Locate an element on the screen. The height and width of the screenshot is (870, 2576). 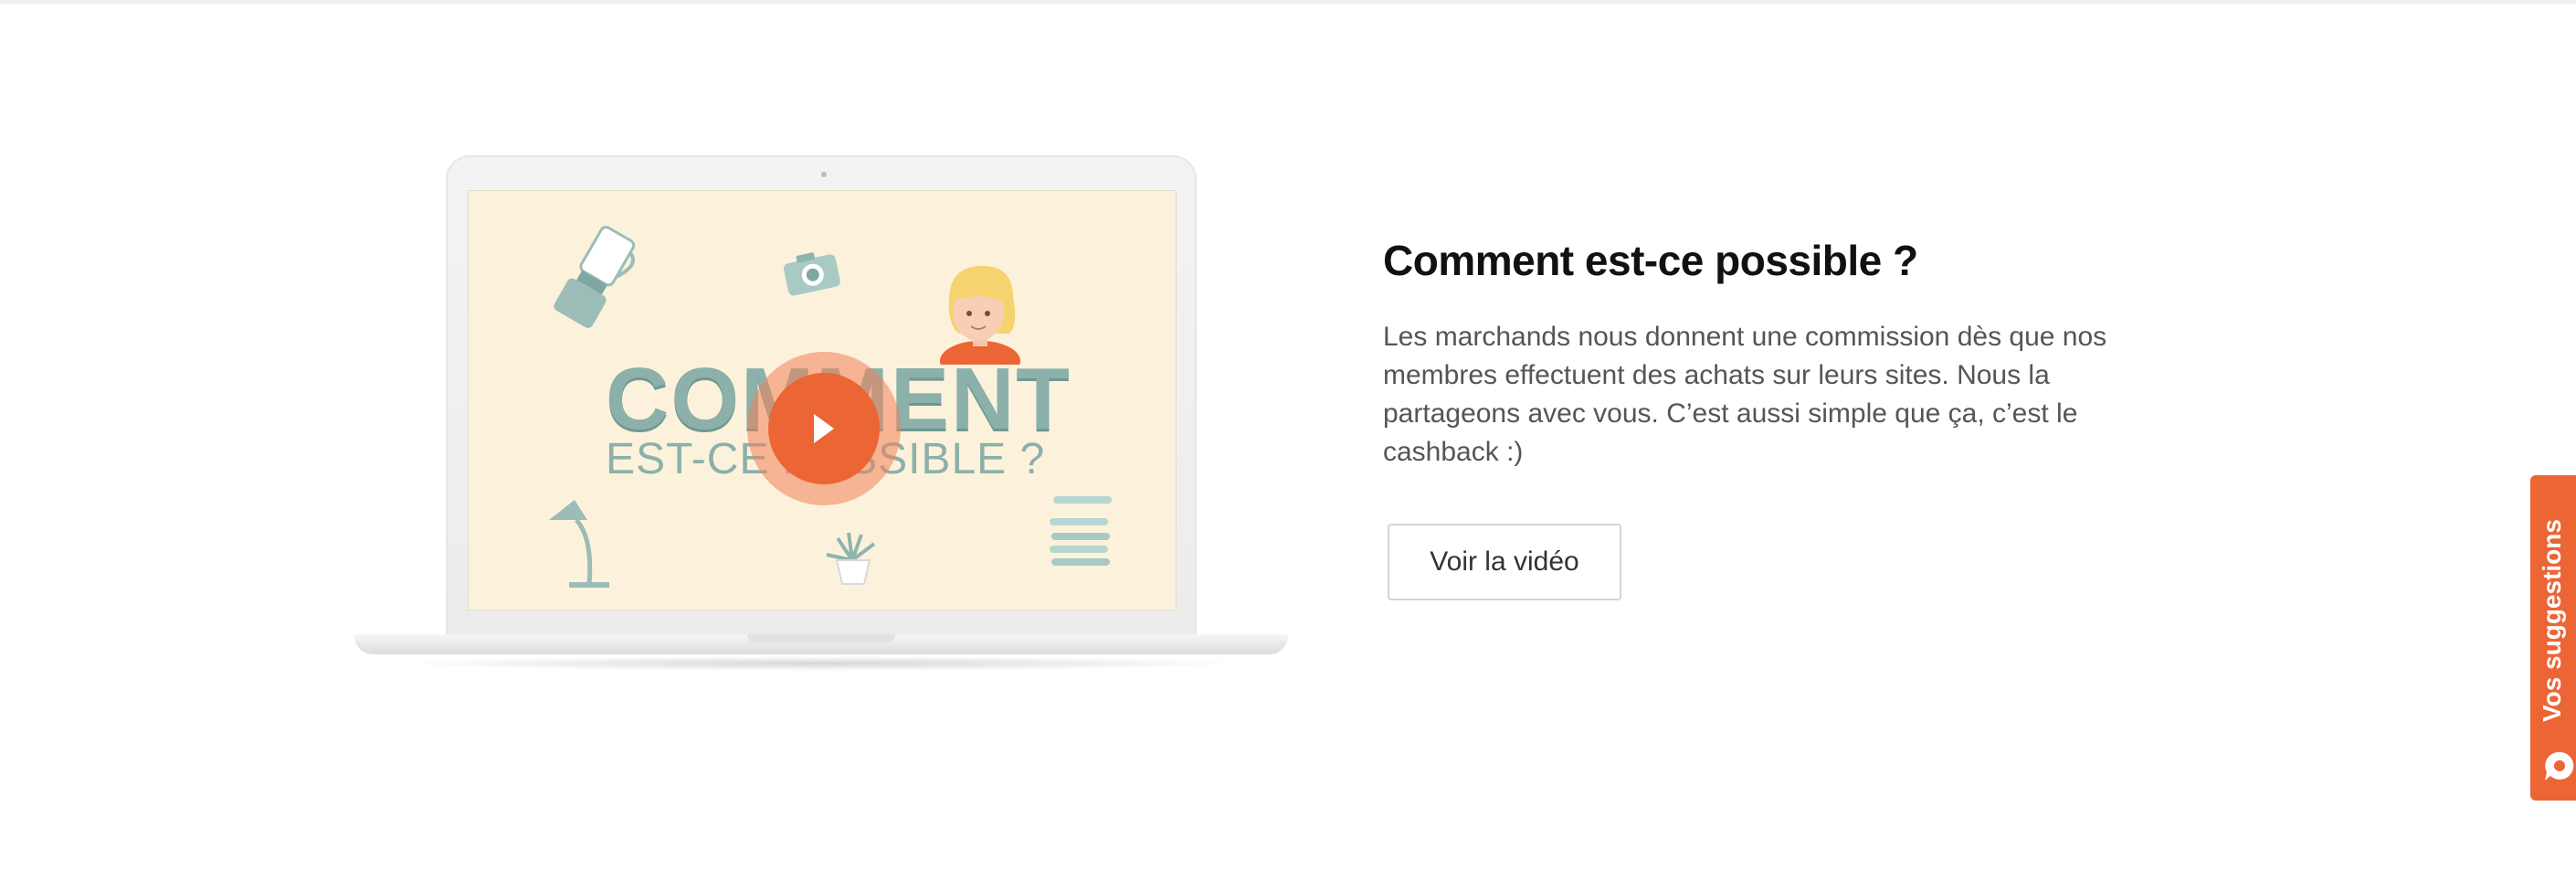
chat-bubble-icon is located at coordinates (2559, 765).